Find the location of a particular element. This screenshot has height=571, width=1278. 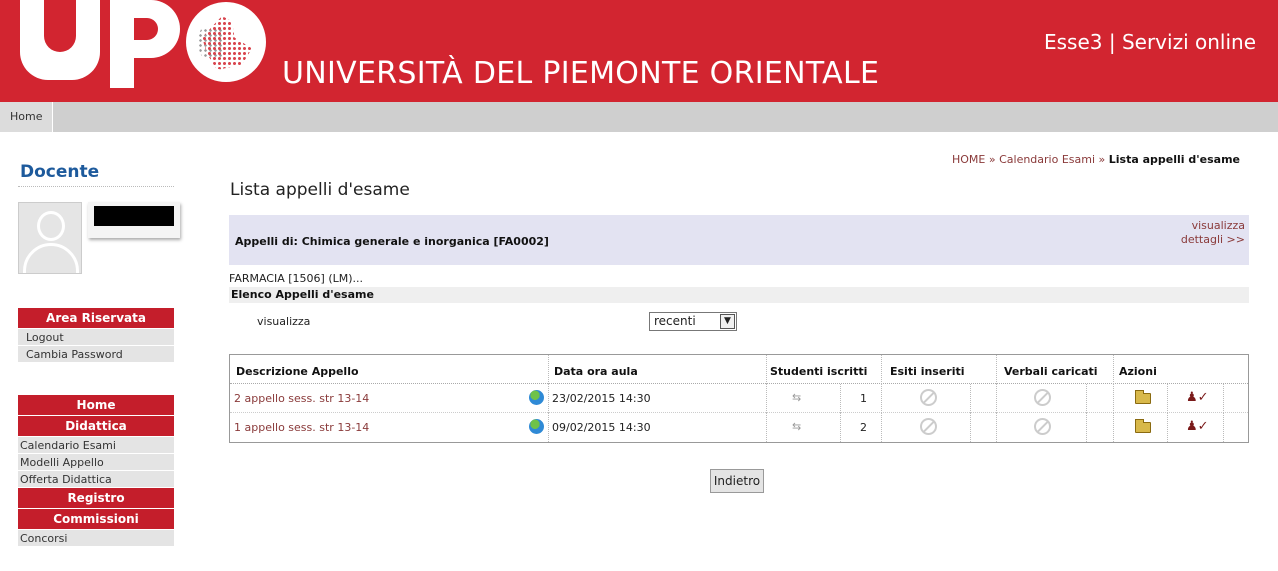

nav-home-link: Home is located at coordinates (27, 117).